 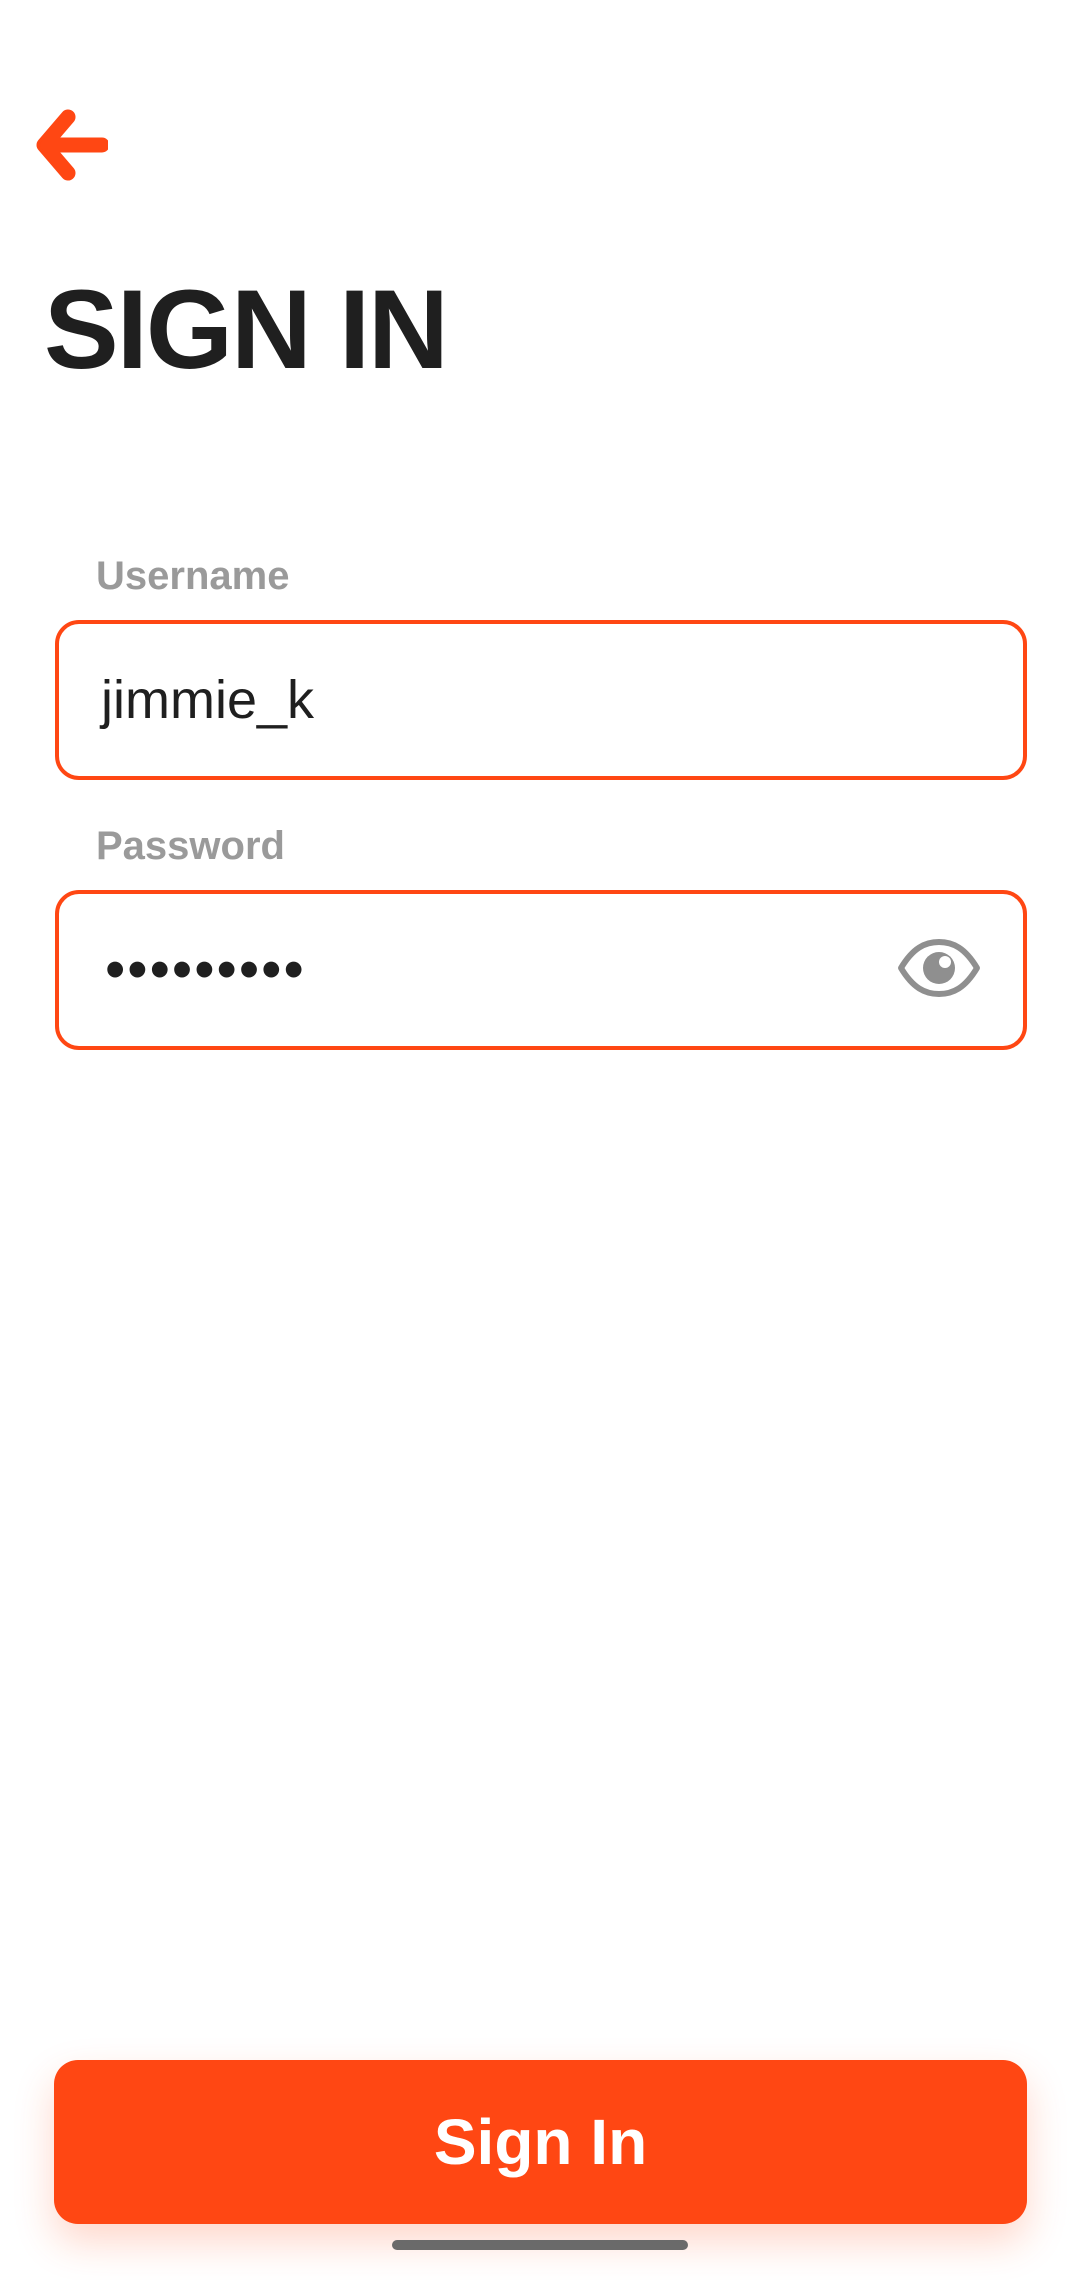 I want to click on password-field: •••••••••, so click(x=541, y=970).